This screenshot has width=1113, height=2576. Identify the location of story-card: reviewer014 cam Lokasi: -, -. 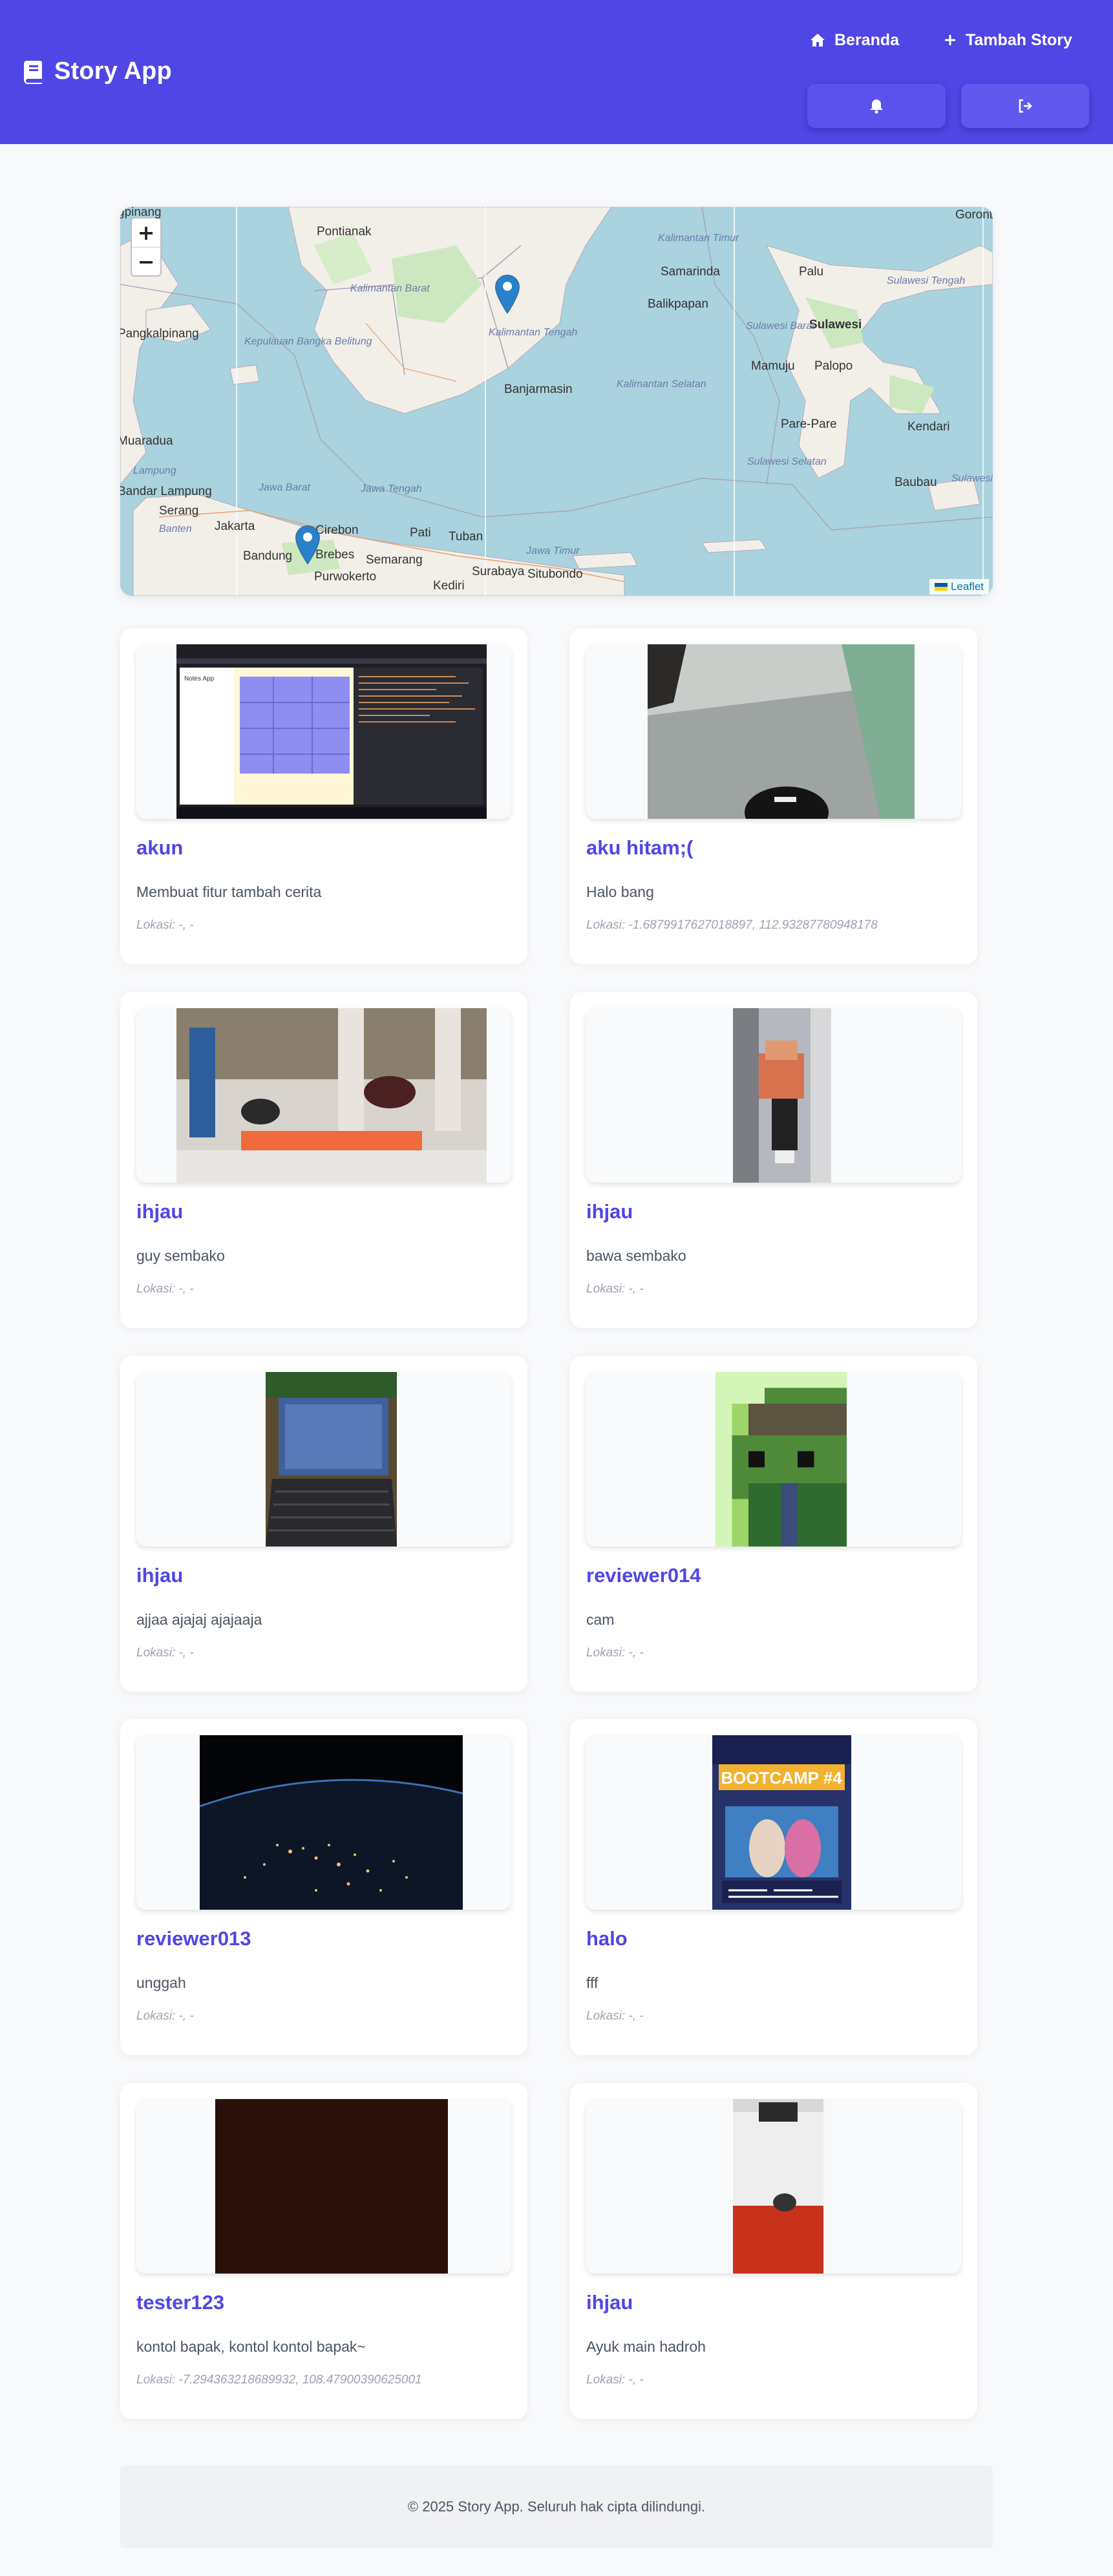
(774, 1524).